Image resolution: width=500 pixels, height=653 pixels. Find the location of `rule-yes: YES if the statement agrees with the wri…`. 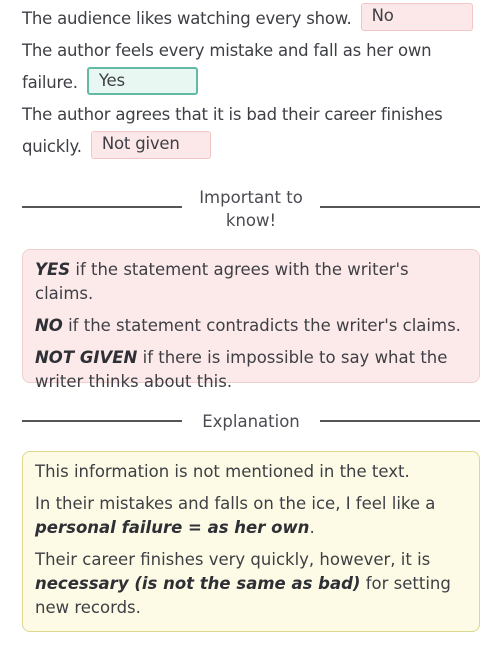

rule-yes: YES if the statement agrees with the wri… is located at coordinates (251, 282).